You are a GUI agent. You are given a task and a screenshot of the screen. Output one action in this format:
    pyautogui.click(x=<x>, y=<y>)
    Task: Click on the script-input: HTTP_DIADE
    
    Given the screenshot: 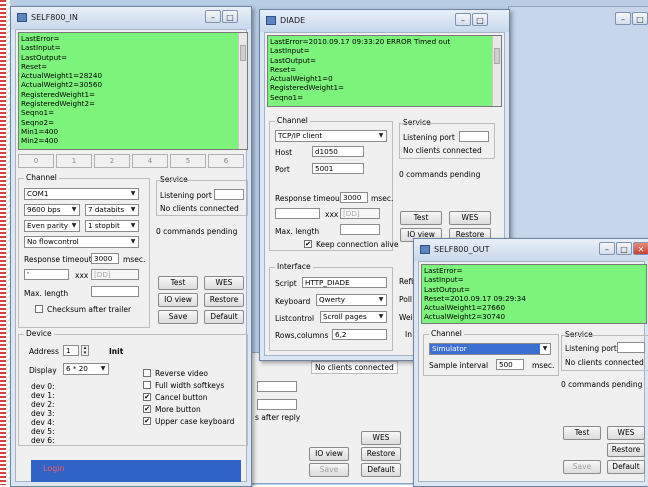 What is the action you would take?
    pyautogui.click(x=344, y=282)
    